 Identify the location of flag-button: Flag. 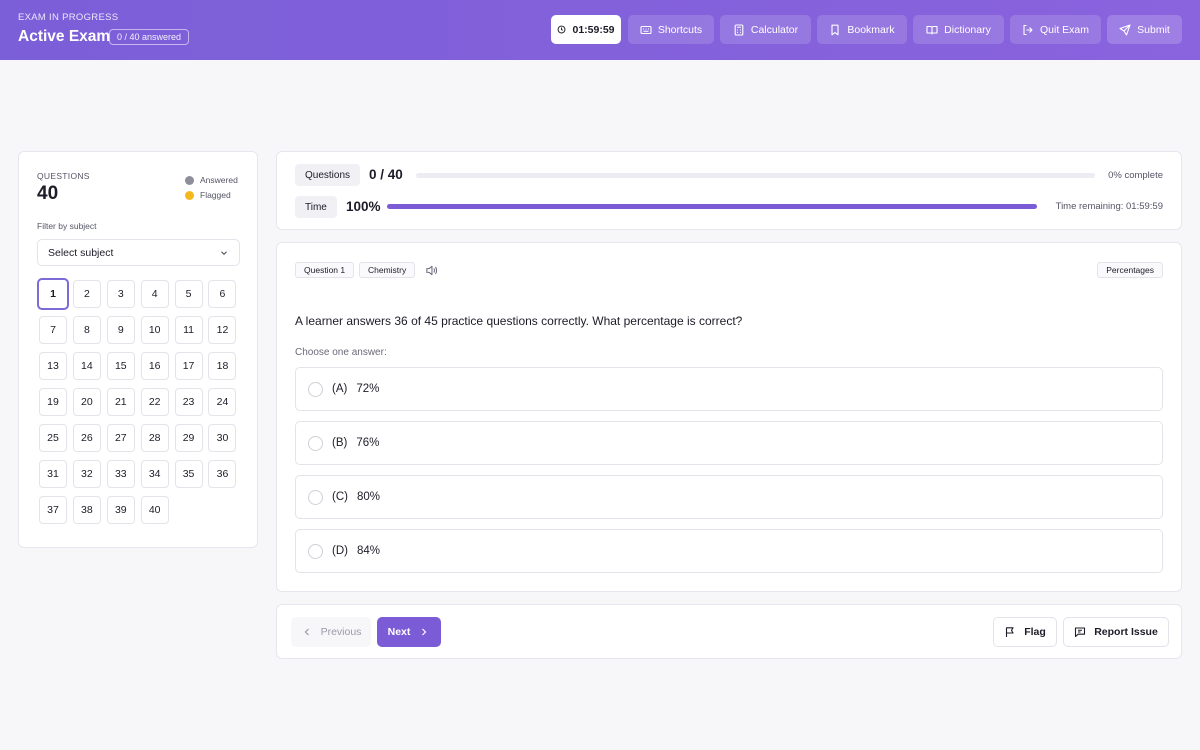
(1025, 632).